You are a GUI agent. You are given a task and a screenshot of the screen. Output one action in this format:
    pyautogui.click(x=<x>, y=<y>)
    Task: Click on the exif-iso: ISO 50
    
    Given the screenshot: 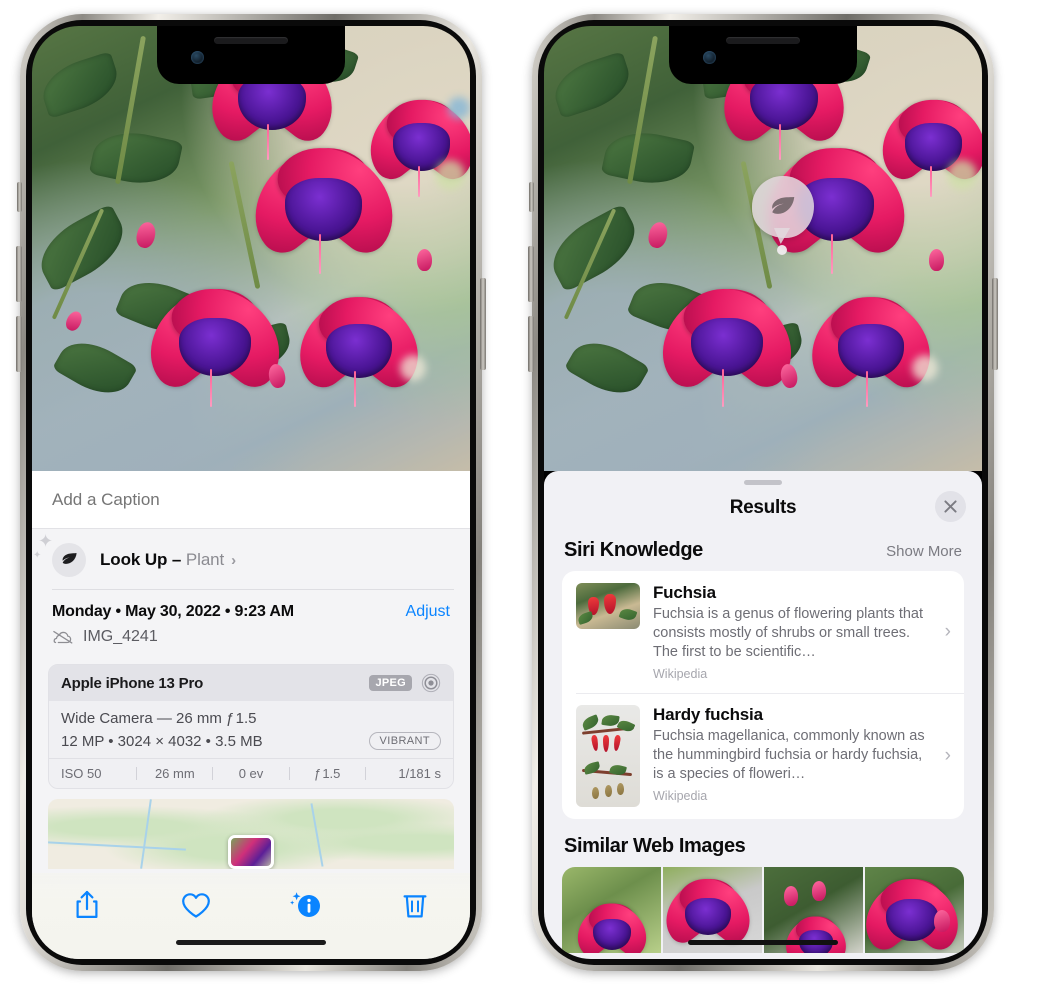 What is the action you would take?
    pyautogui.click(x=81, y=773)
    